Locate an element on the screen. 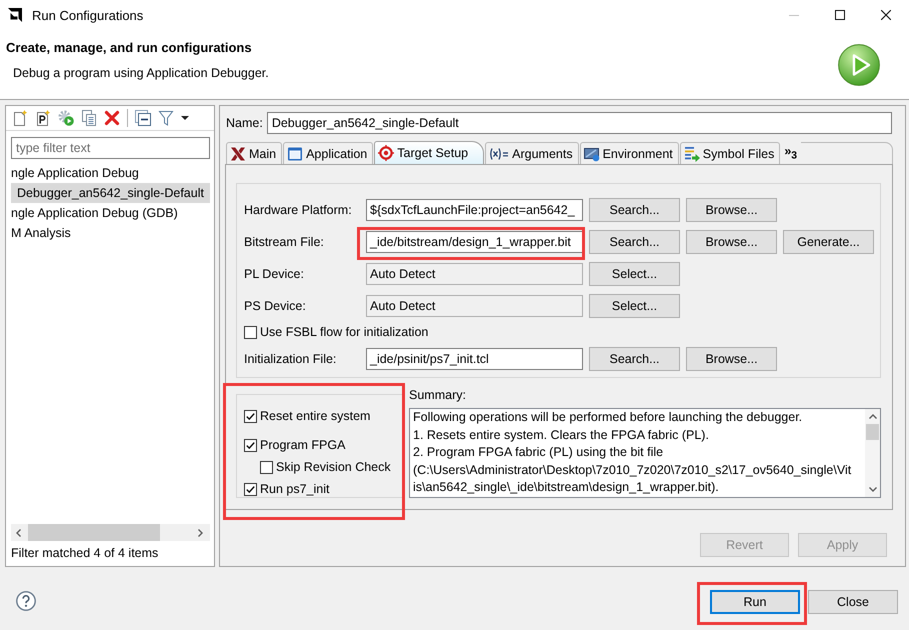  checkbox-label: Use FSBL flow for initialization is located at coordinates (344, 332).